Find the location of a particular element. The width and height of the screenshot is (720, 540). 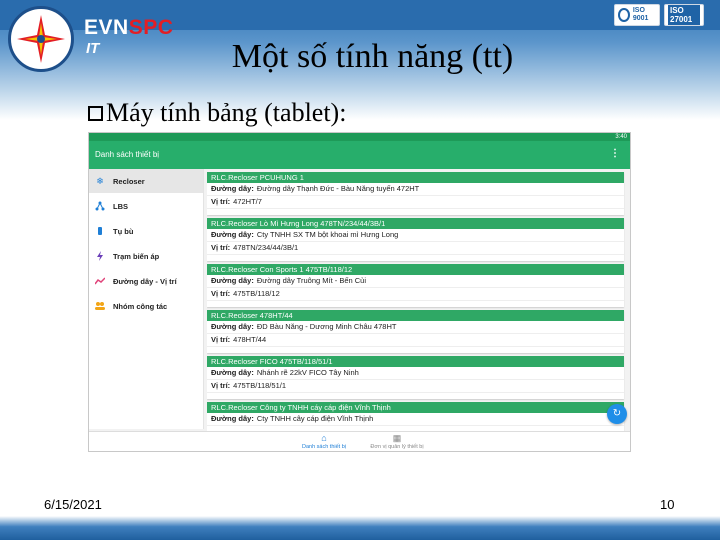

sidebar-item-label: Trạm biến áp is located at coordinates (136, 256).